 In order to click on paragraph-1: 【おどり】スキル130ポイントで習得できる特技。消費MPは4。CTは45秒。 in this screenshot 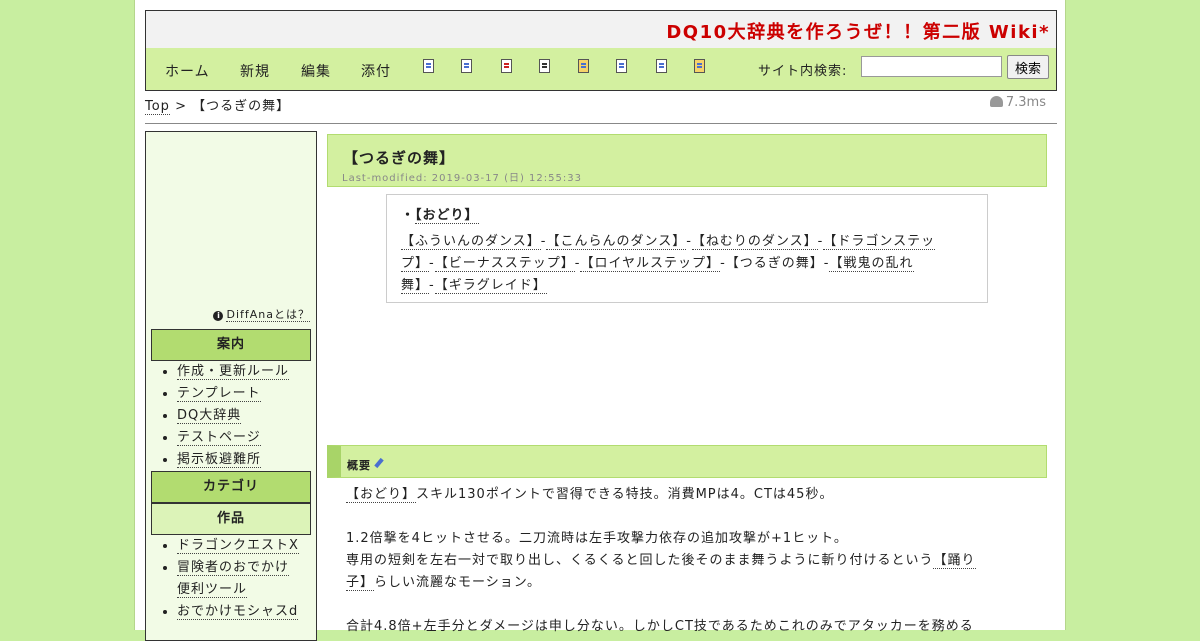, I will do `click(691, 495)`.